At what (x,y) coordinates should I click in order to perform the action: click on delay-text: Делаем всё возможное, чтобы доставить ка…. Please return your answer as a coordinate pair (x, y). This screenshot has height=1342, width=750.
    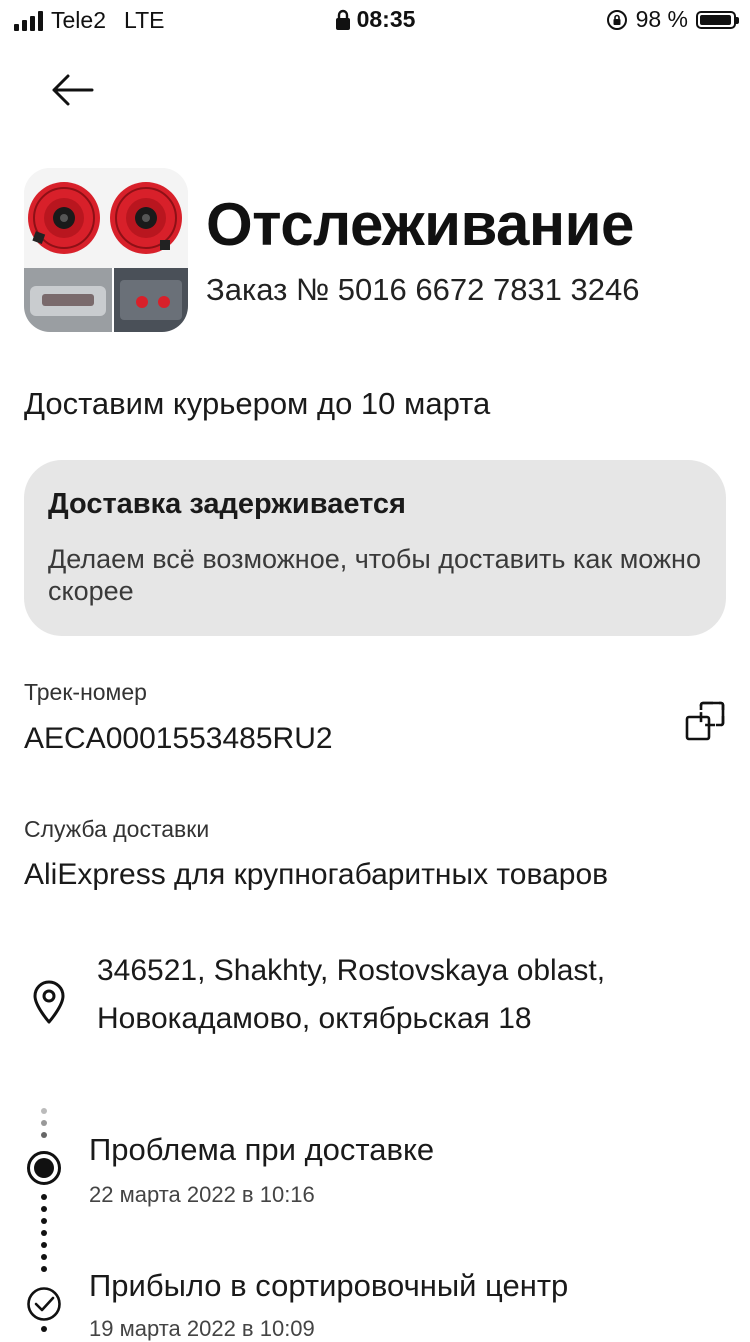
    Looking at the image, I should click on (374, 575).